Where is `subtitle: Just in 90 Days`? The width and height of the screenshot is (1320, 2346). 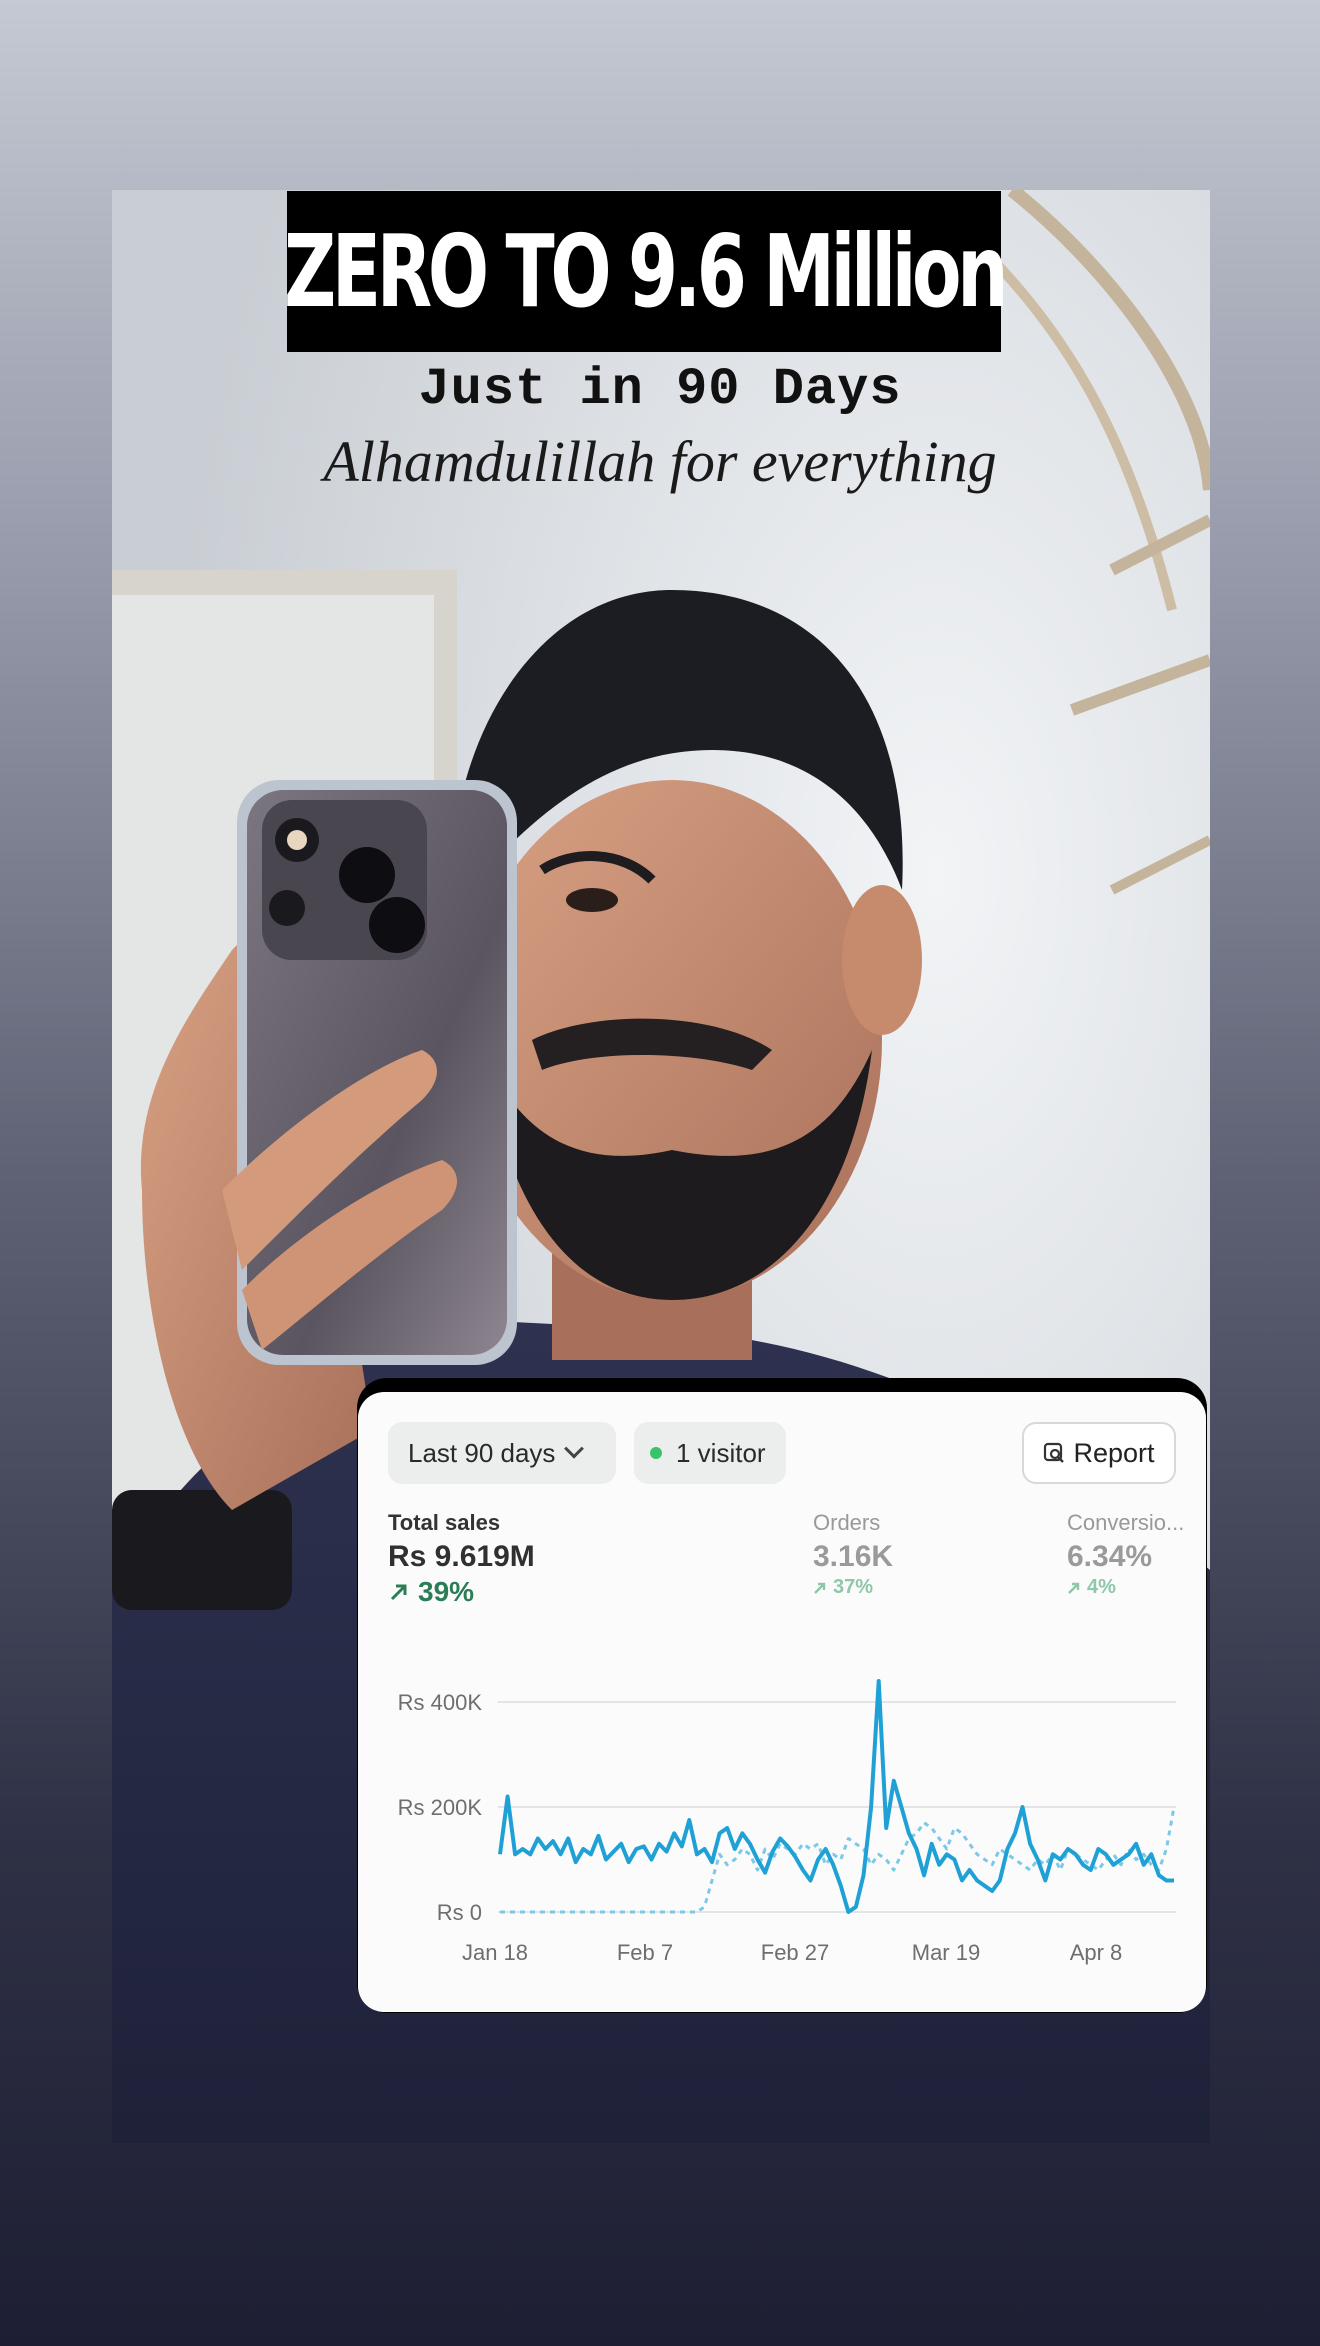 subtitle: Just in 90 Days is located at coordinates (660, 389).